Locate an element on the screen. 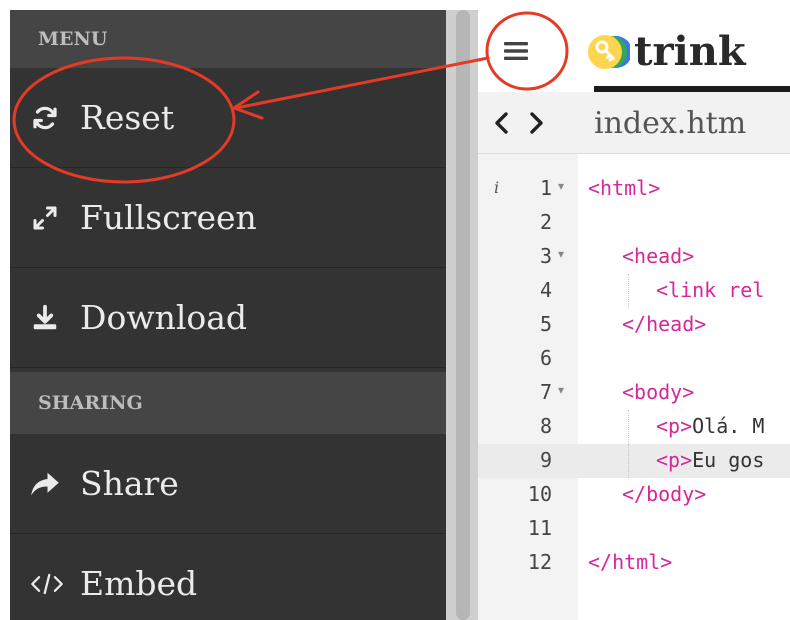  line-number: 2 is located at coordinates (545, 222).